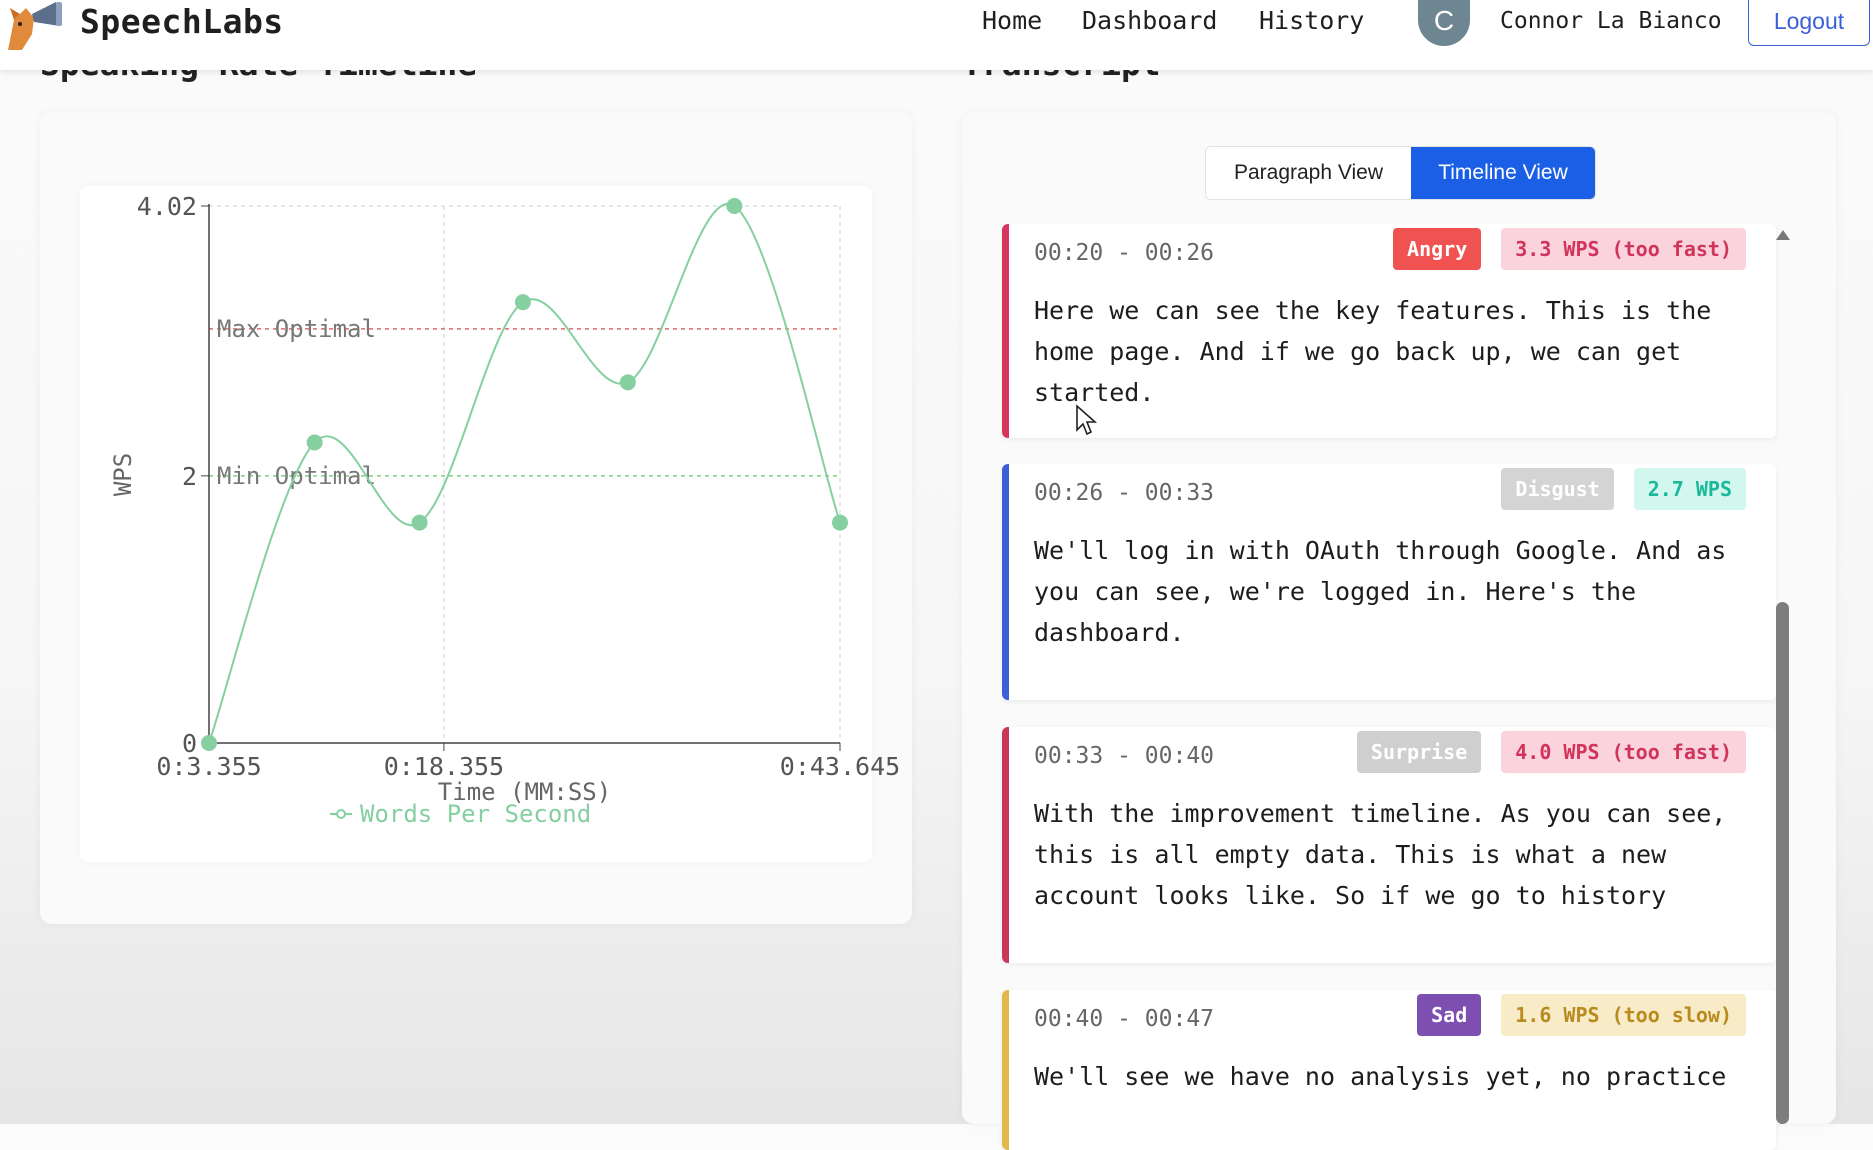 The width and height of the screenshot is (1873, 1150). Describe the element at coordinates (167, 206) in the screenshot. I see `y-tick-label: 4.02` at that location.